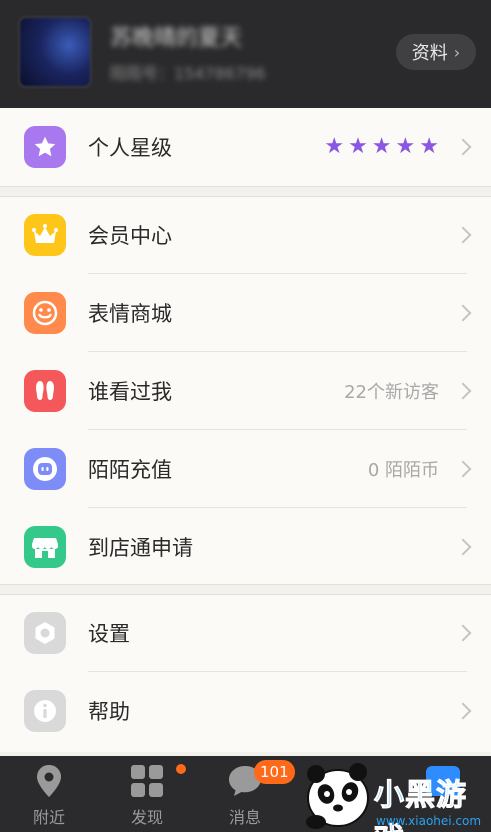 The image size is (491, 832). I want to click on profile-button: 资料 ›, so click(436, 52).